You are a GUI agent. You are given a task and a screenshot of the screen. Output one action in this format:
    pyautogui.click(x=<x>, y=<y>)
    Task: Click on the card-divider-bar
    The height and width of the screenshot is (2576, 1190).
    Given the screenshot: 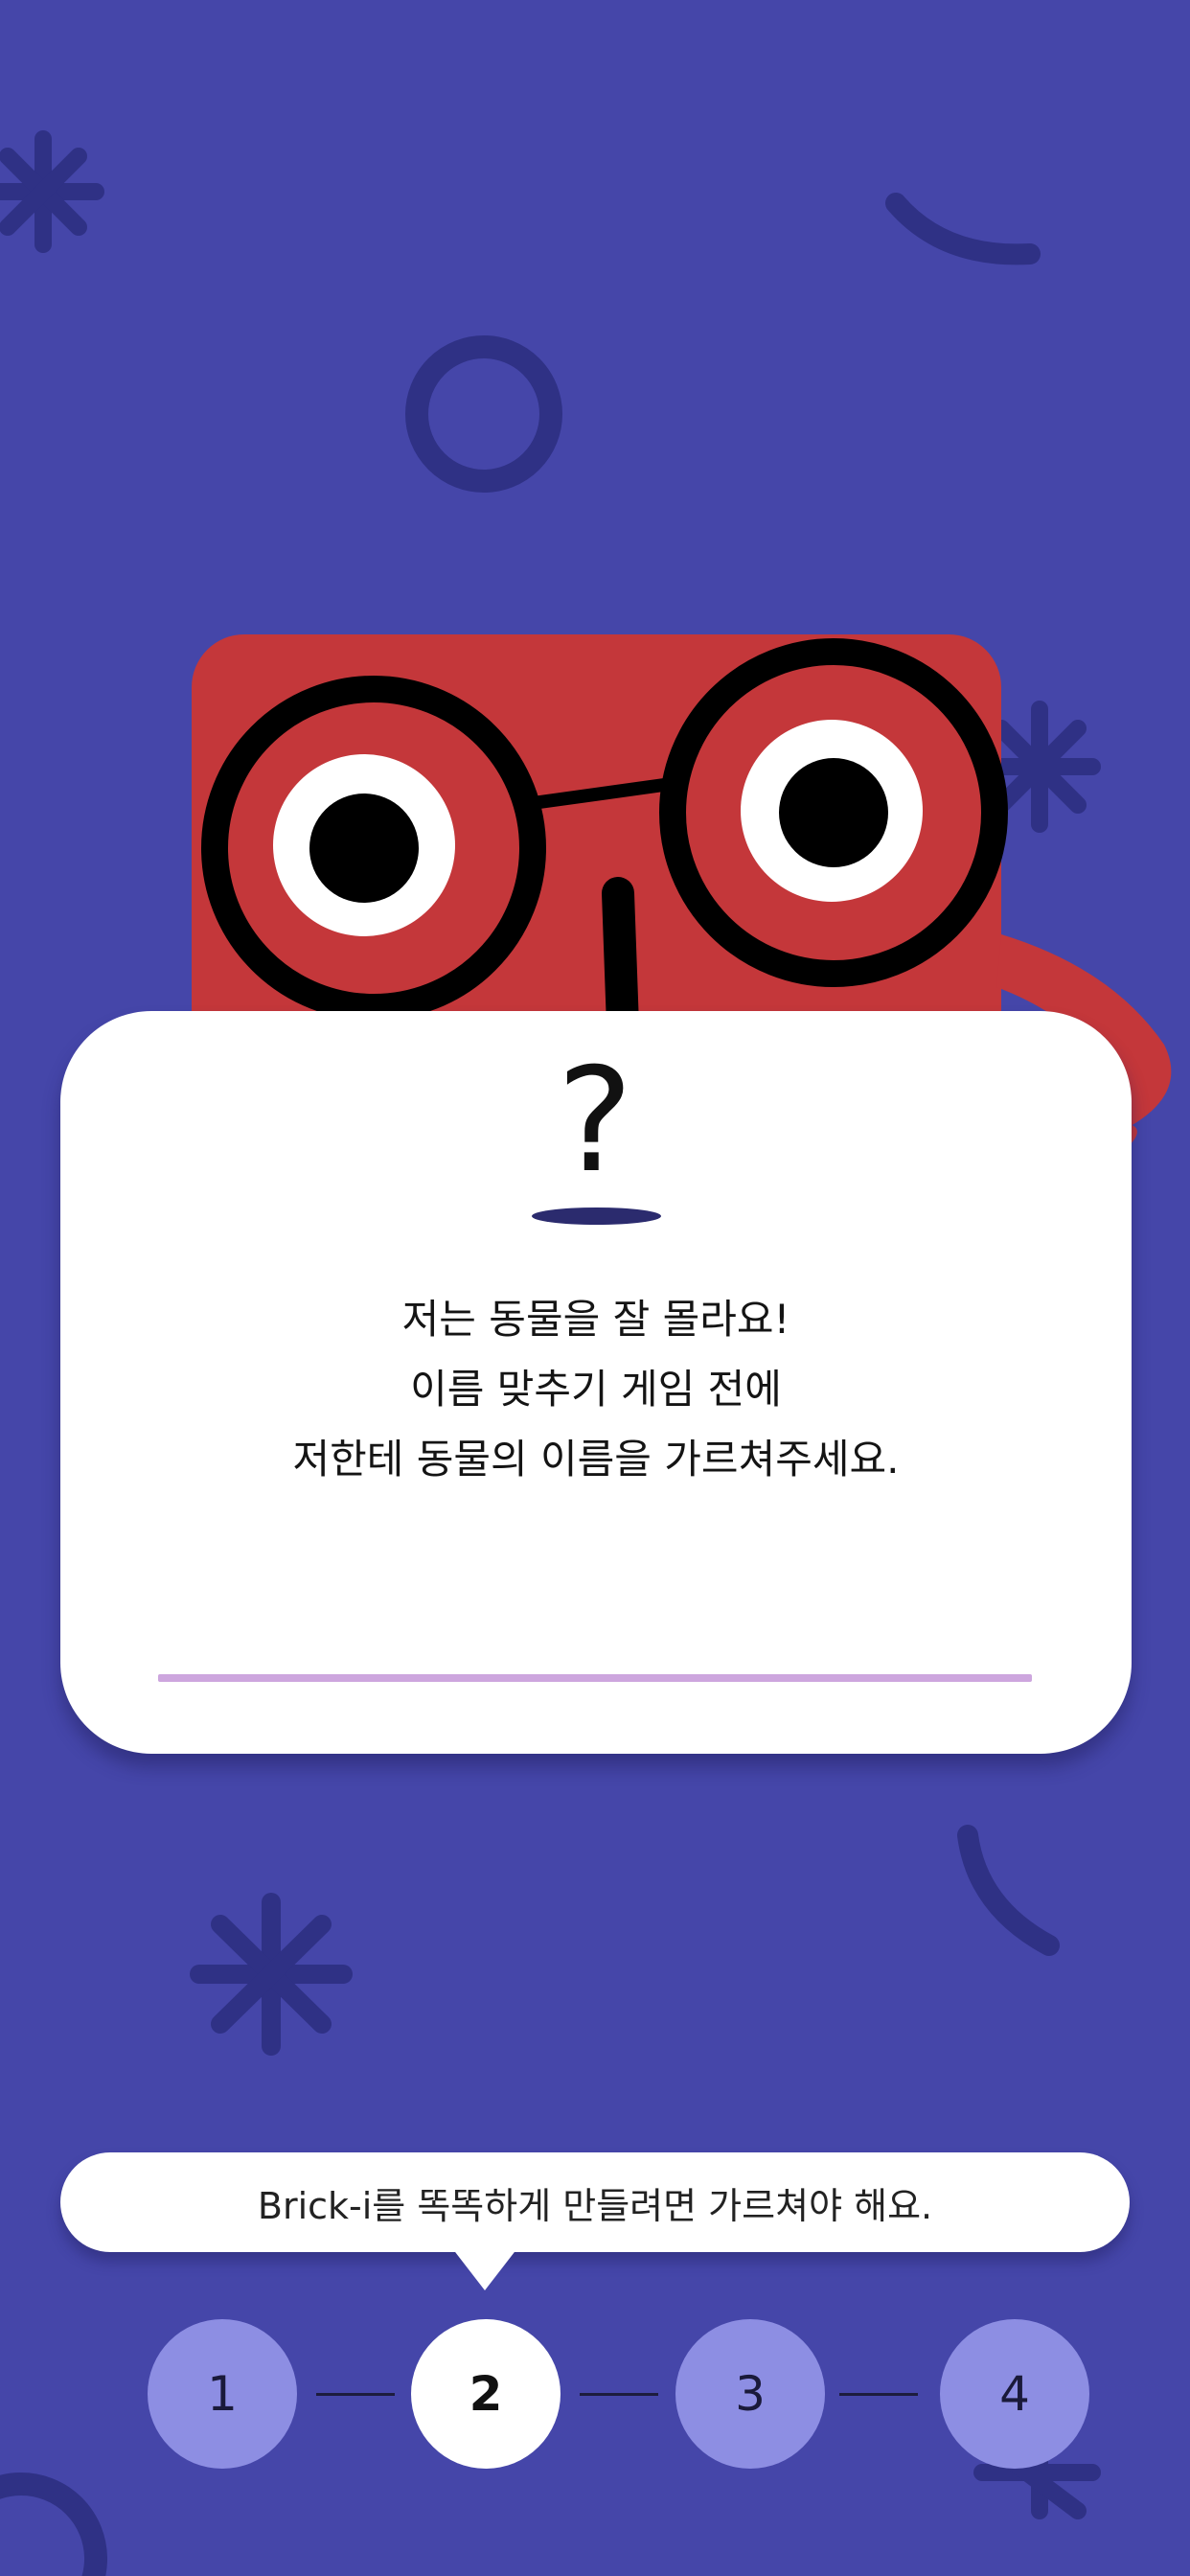 What is the action you would take?
    pyautogui.click(x=595, y=1678)
    